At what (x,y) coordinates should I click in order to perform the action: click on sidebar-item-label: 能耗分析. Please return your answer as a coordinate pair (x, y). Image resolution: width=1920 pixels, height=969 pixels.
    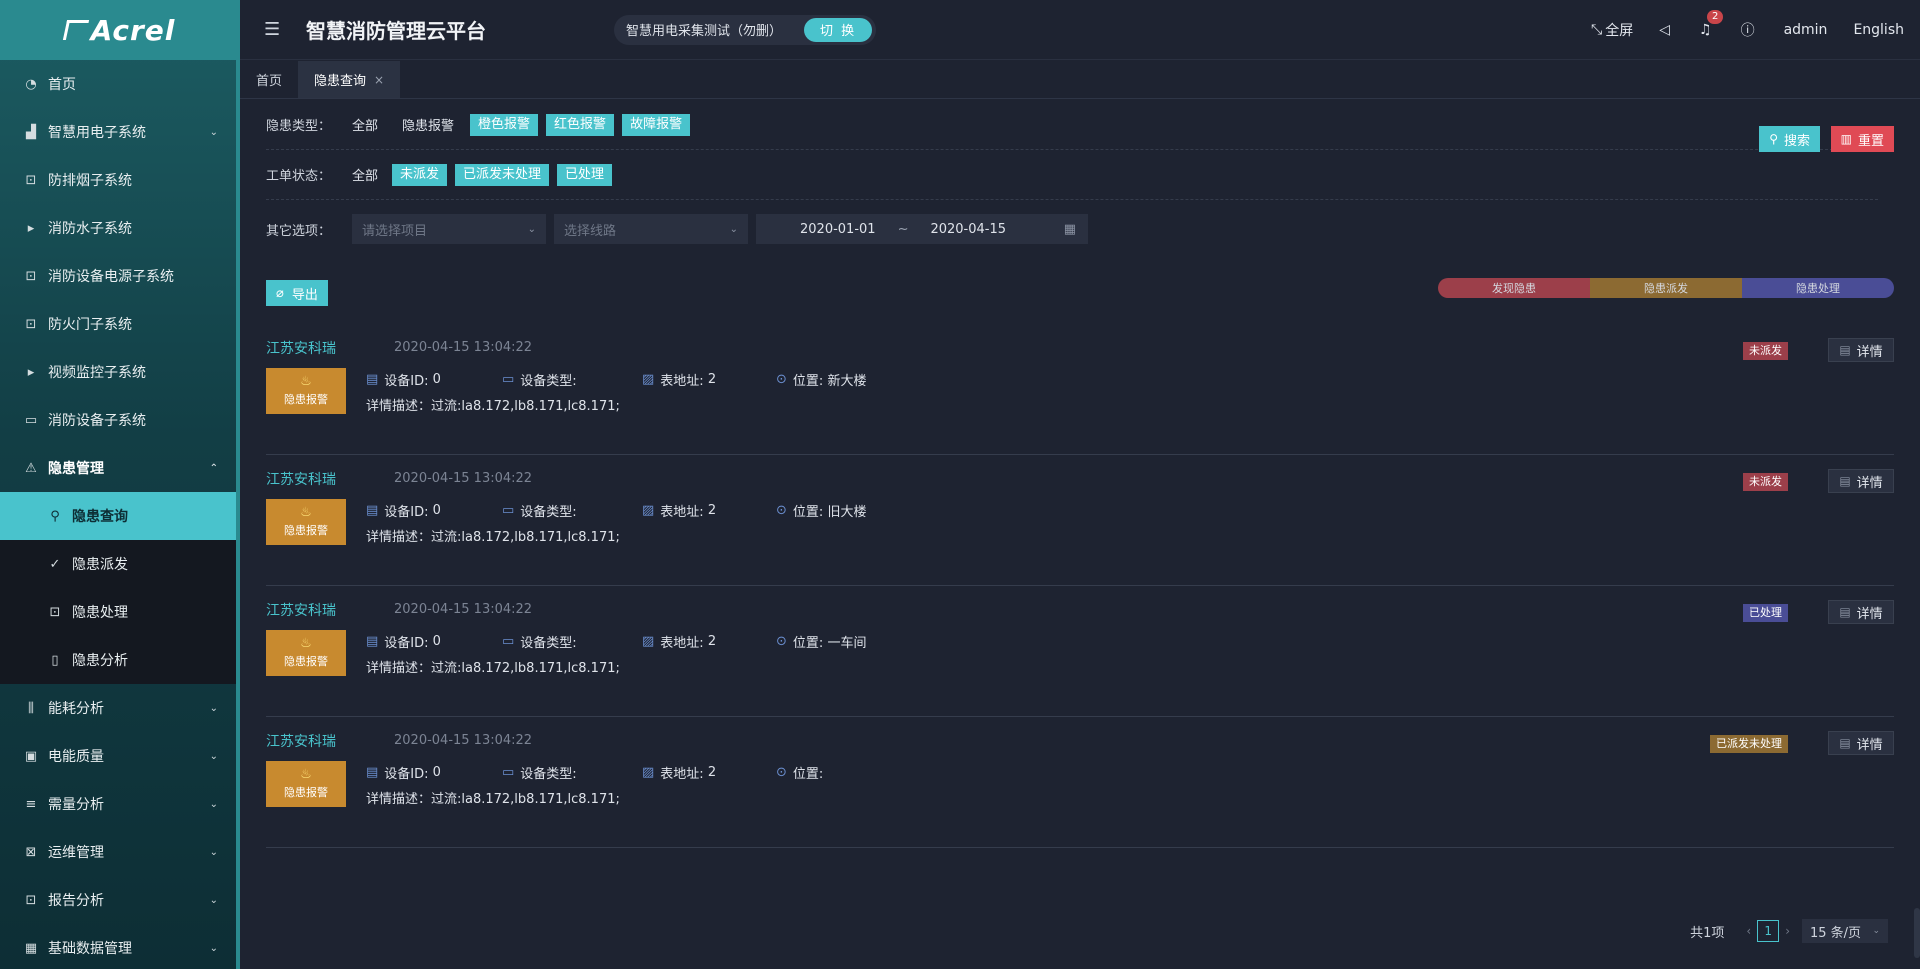
    Looking at the image, I should click on (76, 709).